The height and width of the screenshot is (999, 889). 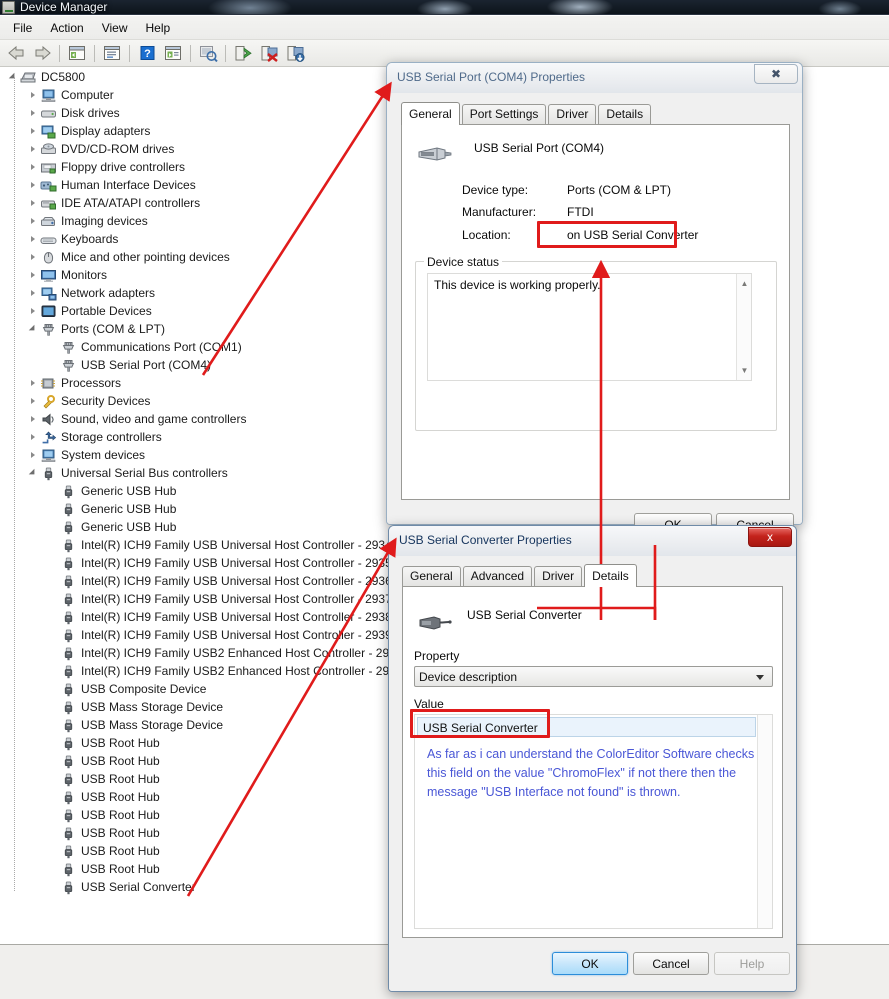 I want to click on close-icon: ✖, so click(x=776, y=74).